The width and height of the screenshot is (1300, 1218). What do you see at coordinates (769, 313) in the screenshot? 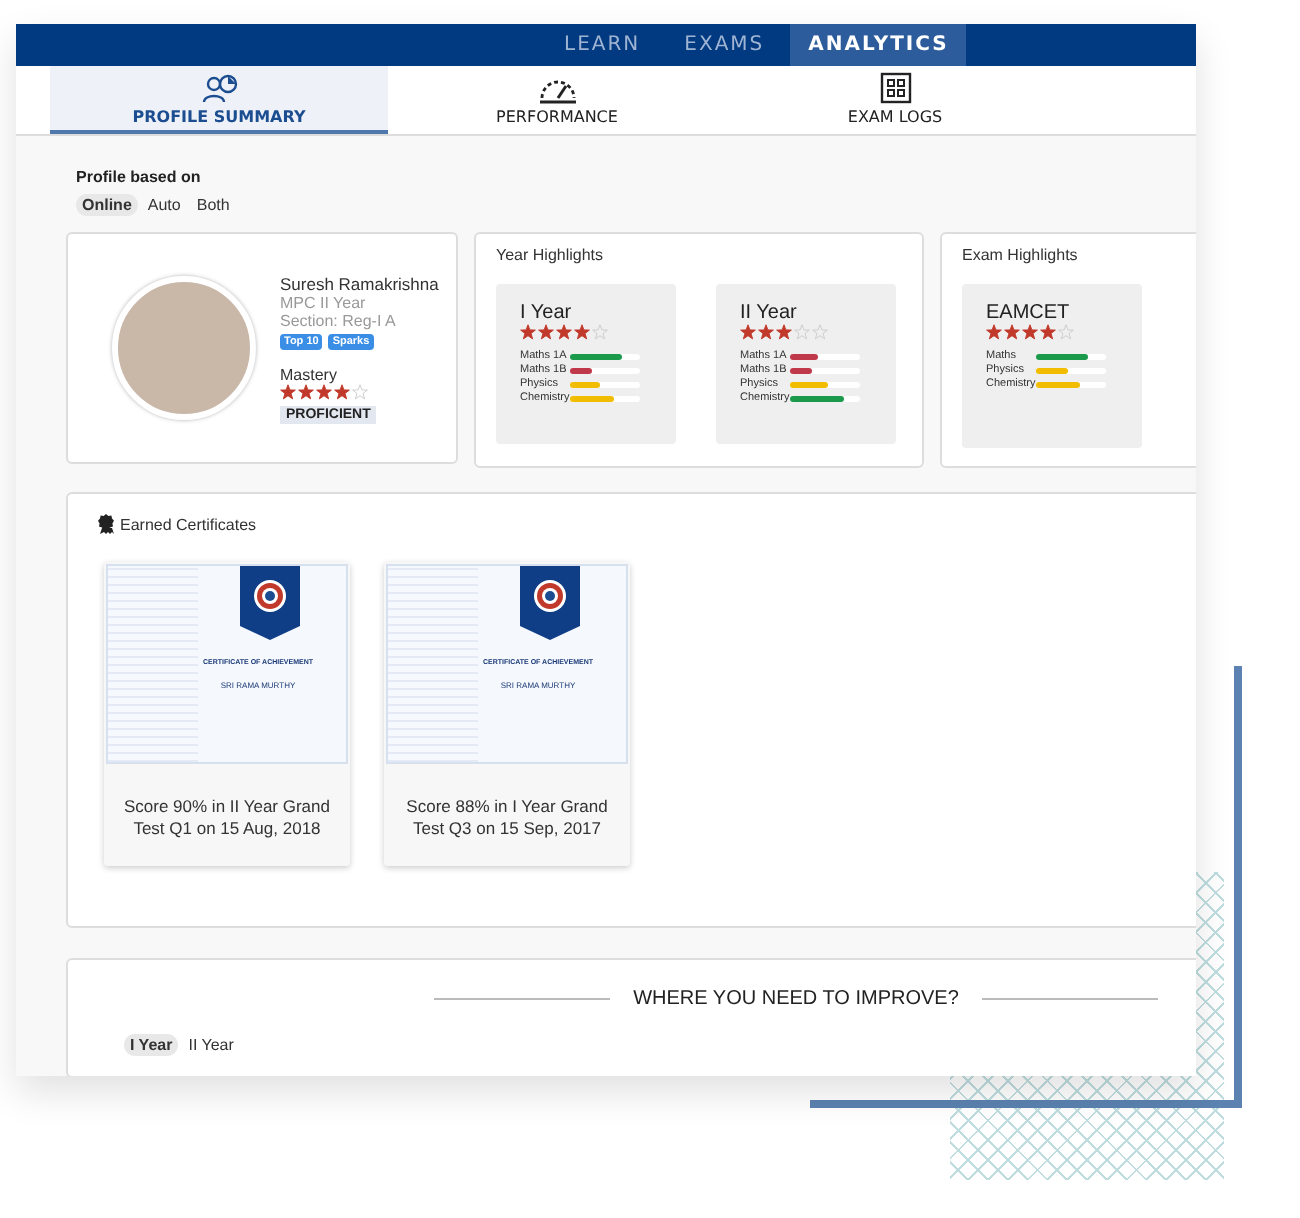
I see `highlight-title: II Year` at bounding box center [769, 313].